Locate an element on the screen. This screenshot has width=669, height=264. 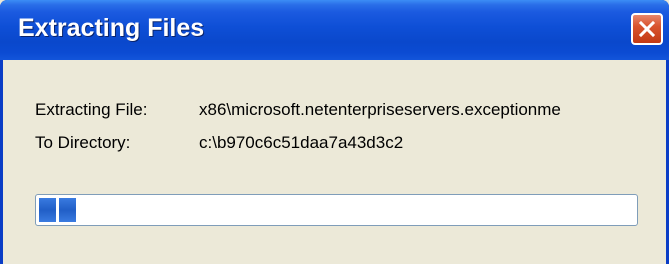
progress-bar is located at coordinates (336, 210).